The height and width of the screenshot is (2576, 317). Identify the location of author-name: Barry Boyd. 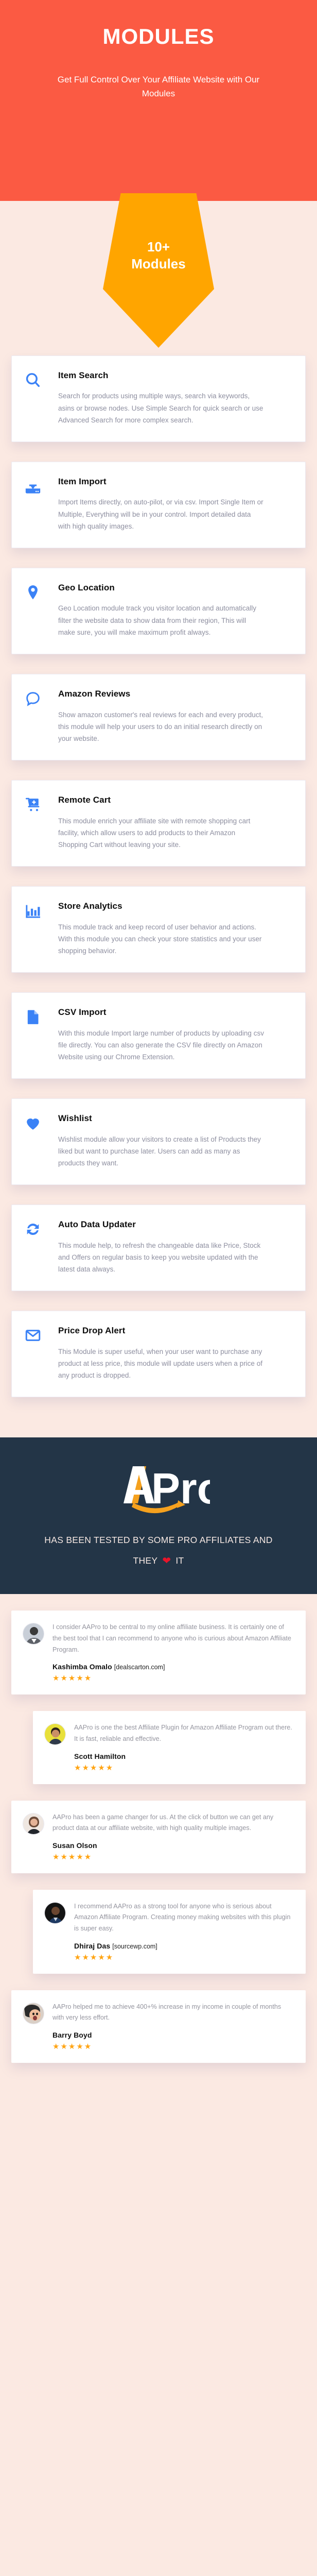
(72, 2035).